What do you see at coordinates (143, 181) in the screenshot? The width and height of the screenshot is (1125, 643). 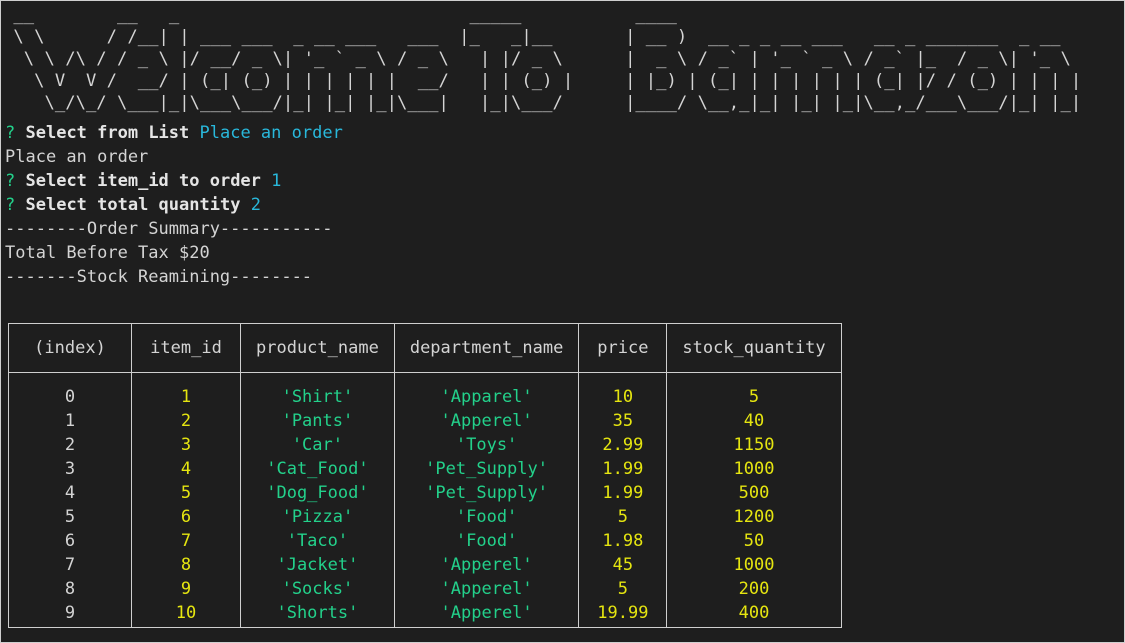 I see `prompt-label: Select item_id to order` at bounding box center [143, 181].